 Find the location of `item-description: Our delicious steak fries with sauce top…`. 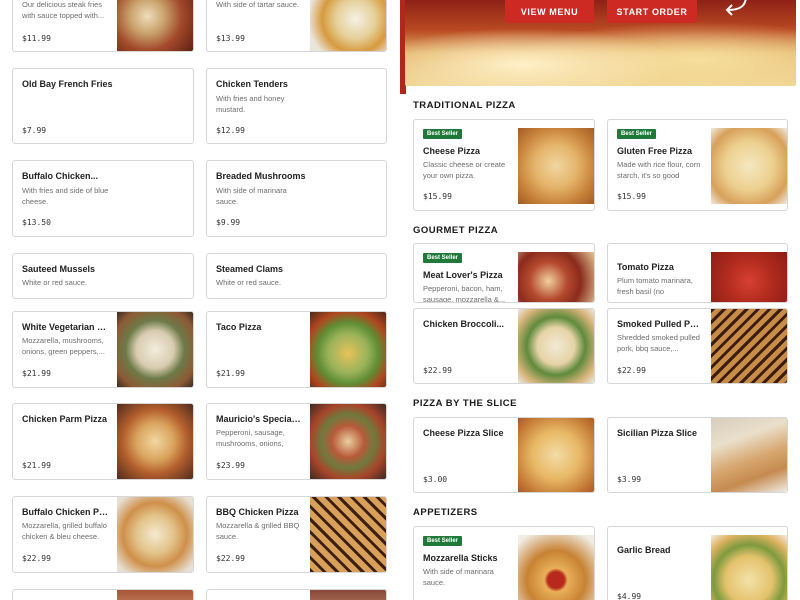

item-description: Our delicious steak fries with sauce top… is located at coordinates (63, 10).